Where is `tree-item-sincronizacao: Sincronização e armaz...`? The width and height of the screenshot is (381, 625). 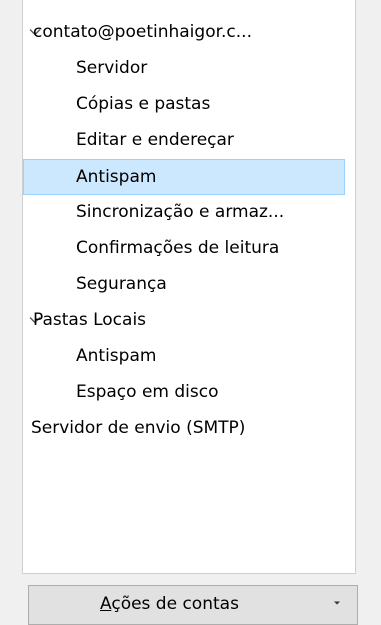 tree-item-sincronizacao: Sincronização e armaz... is located at coordinates (184, 213).